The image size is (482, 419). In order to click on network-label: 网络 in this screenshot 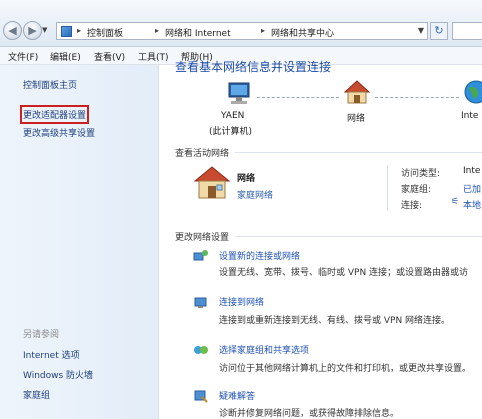, I will do `click(356, 117)`.